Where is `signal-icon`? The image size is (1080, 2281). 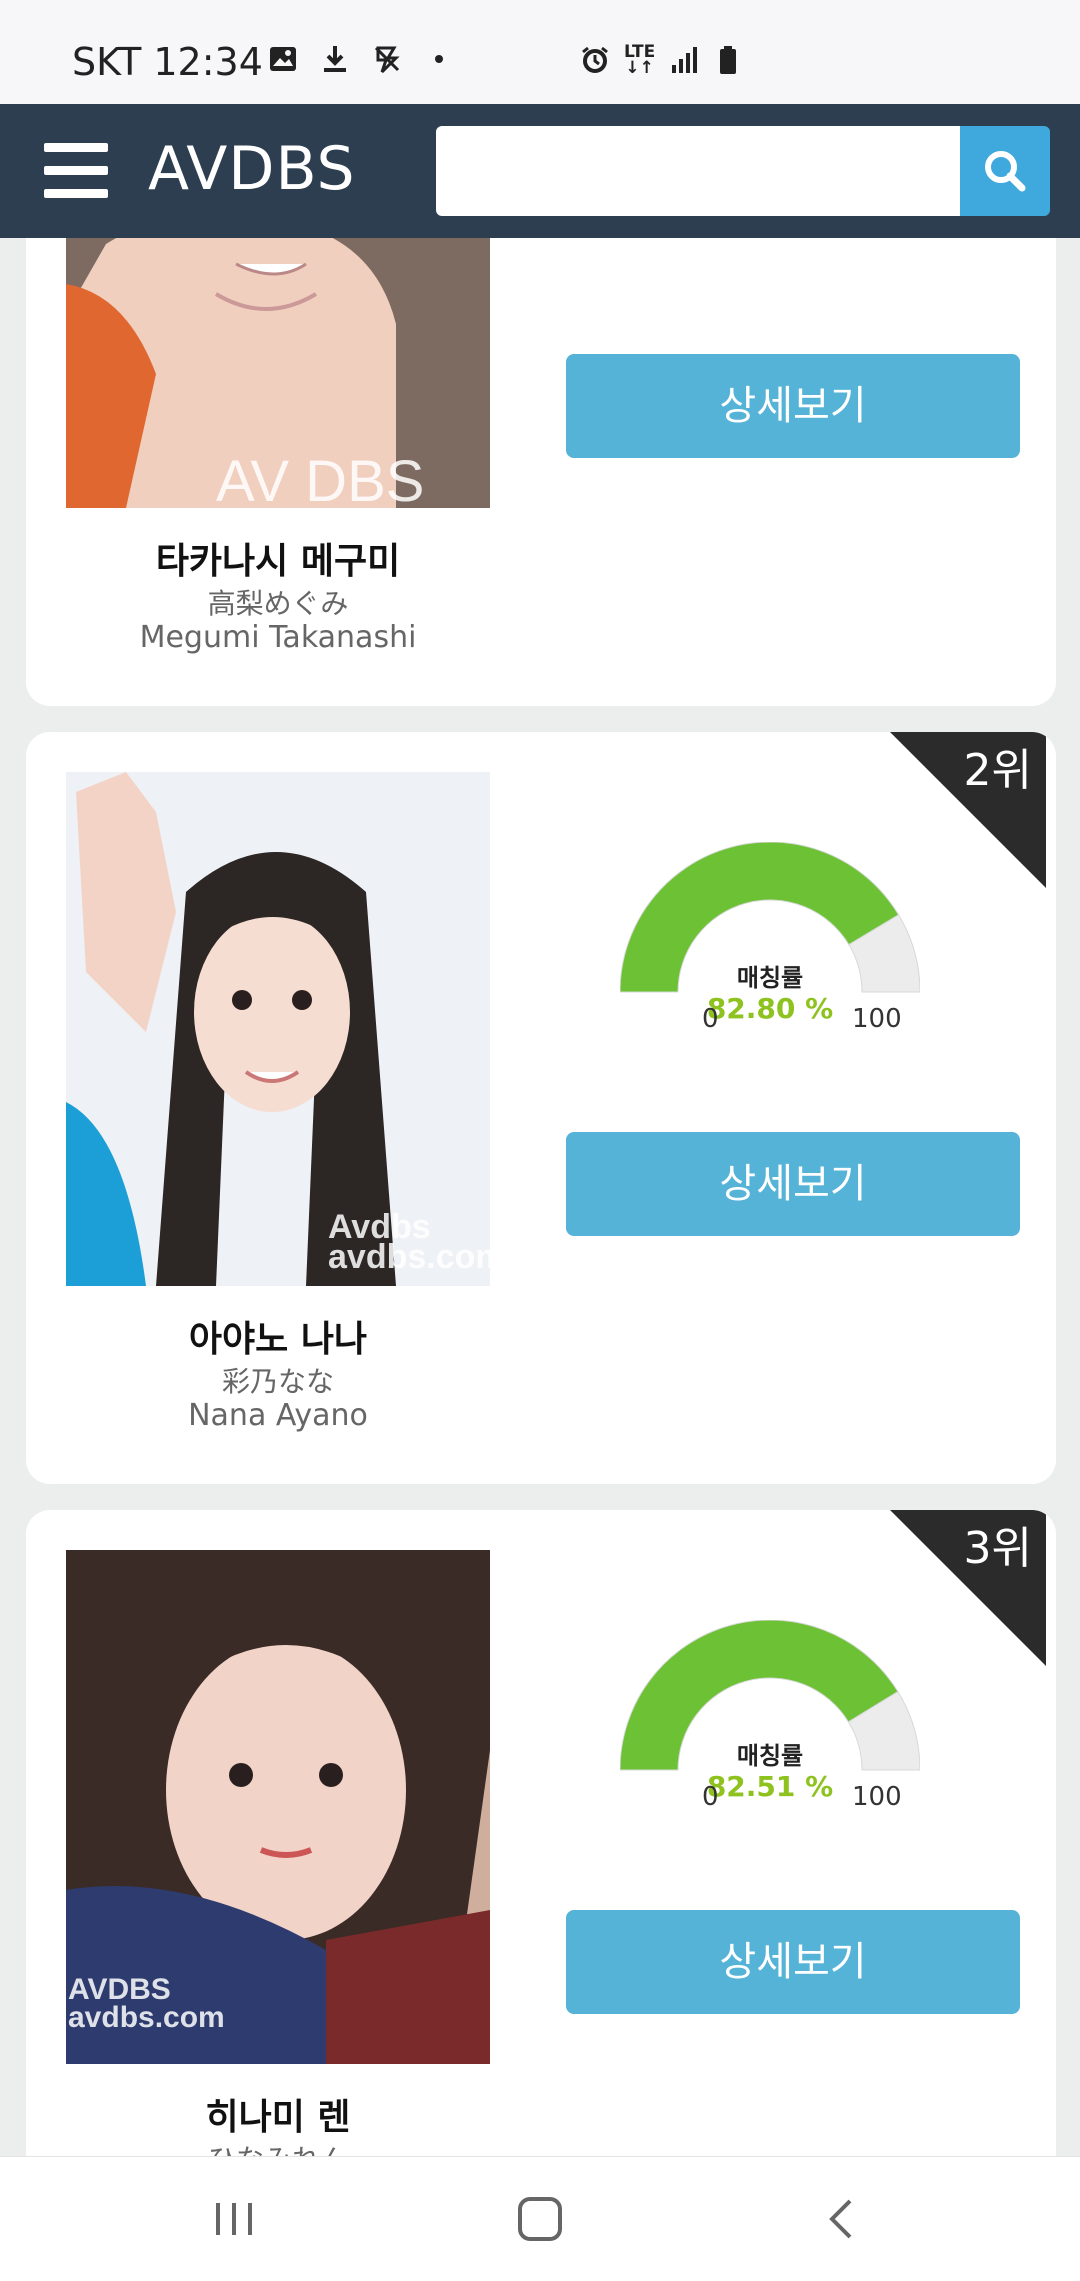 signal-icon is located at coordinates (685, 60).